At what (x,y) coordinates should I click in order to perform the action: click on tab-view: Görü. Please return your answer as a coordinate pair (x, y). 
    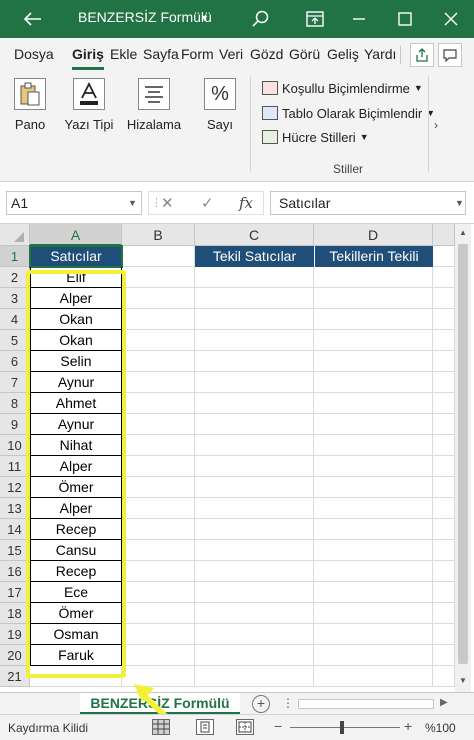
    Looking at the image, I should click on (304, 54).